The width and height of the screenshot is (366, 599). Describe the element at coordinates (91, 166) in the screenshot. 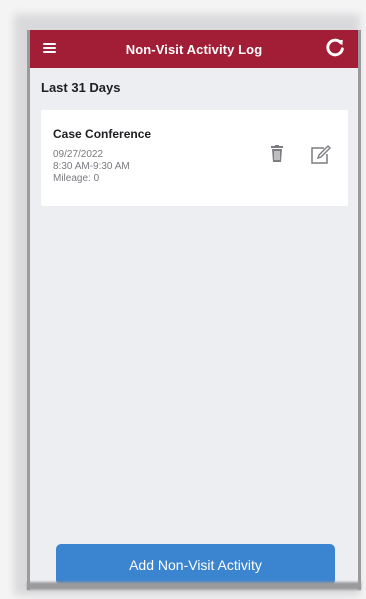

I see `activity-time: 8:30 AM-9:30 AM` at that location.